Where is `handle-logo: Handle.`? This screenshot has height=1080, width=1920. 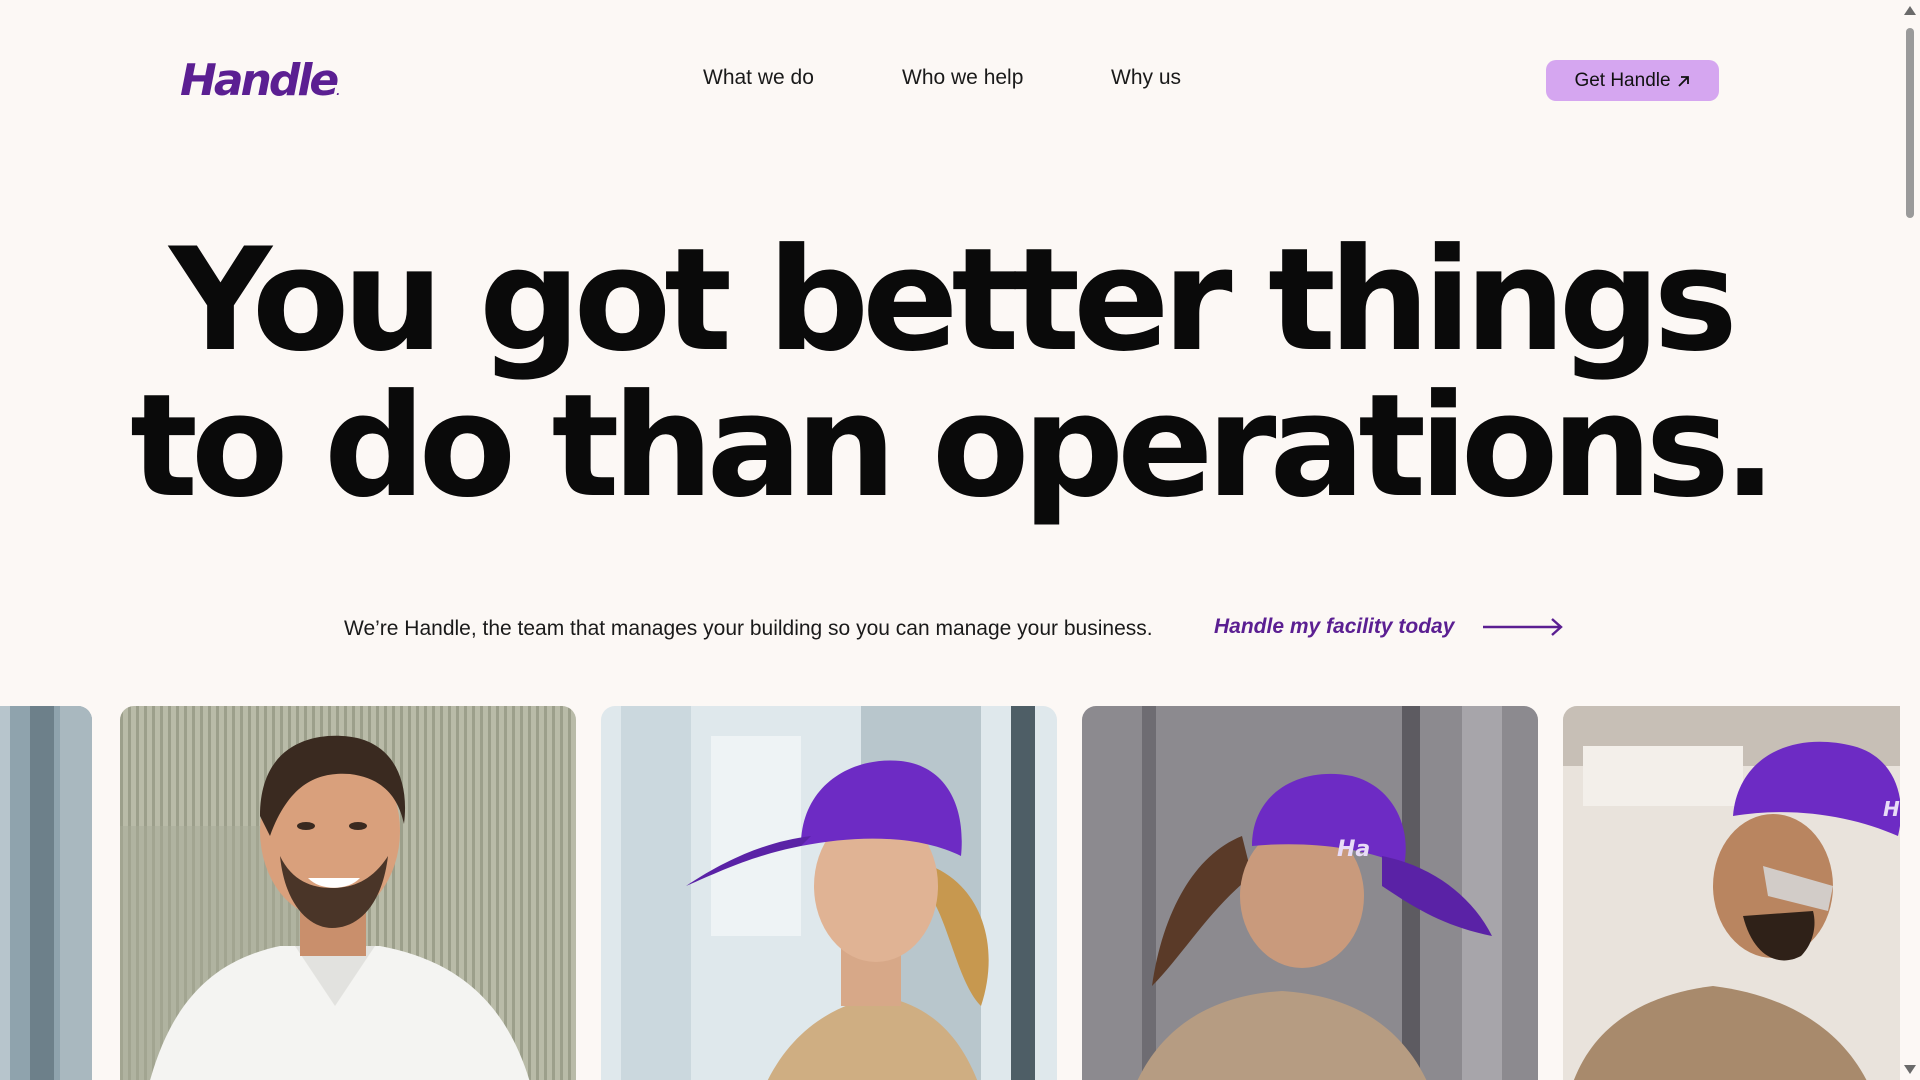
handle-logo: Handle. is located at coordinates (260, 80).